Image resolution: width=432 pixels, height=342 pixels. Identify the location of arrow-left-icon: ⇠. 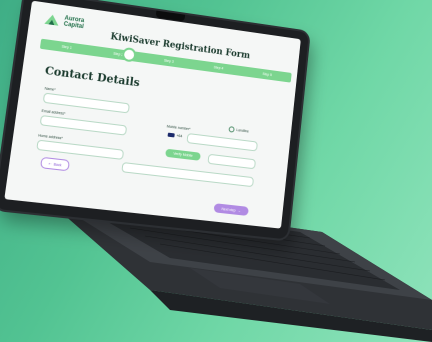
(50, 163).